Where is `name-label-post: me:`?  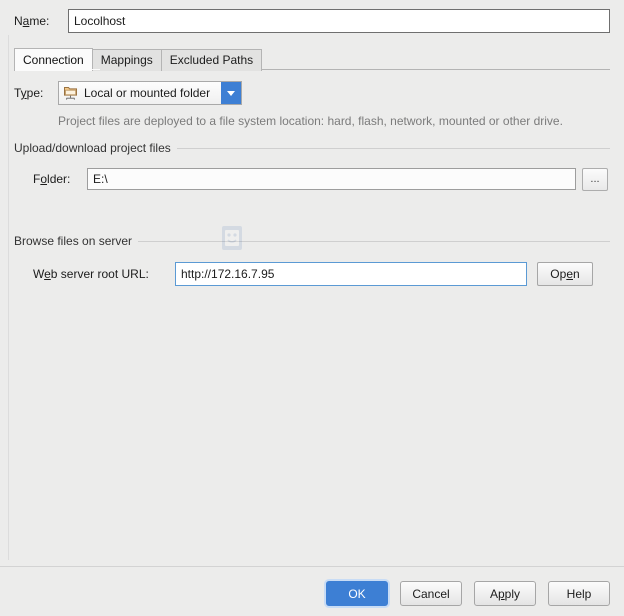 name-label-post: me: is located at coordinates (39, 21).